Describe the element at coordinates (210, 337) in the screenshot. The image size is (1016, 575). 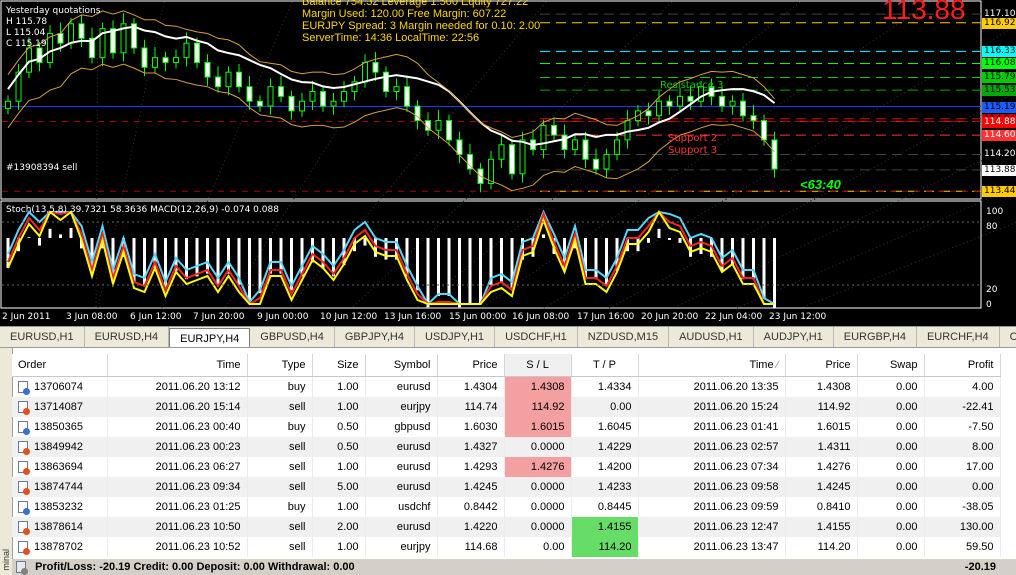
I see `chart-tab: EURJPY,H4` at that location.